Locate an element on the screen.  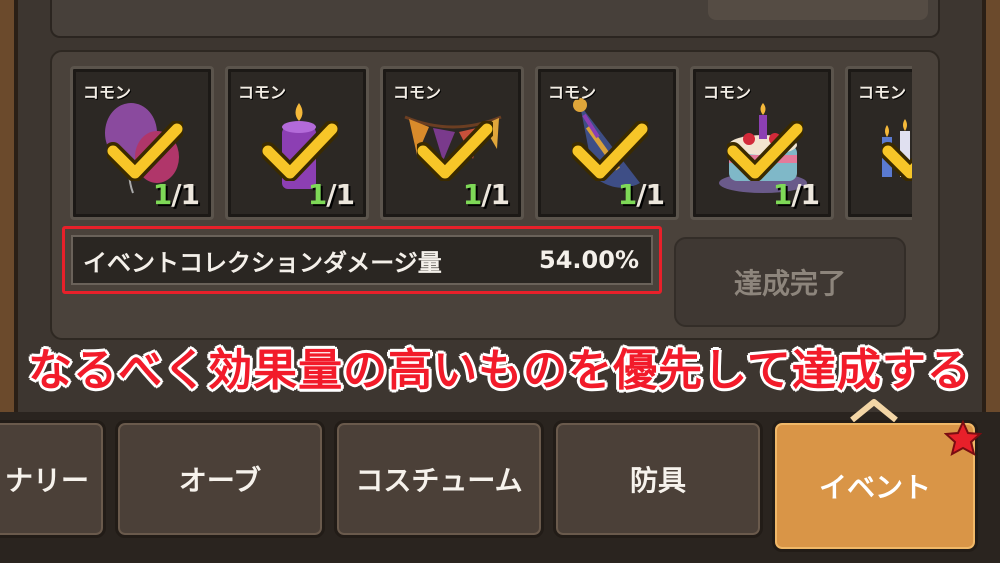
tab-orb: オーブ is located at coordinates (220, 479).